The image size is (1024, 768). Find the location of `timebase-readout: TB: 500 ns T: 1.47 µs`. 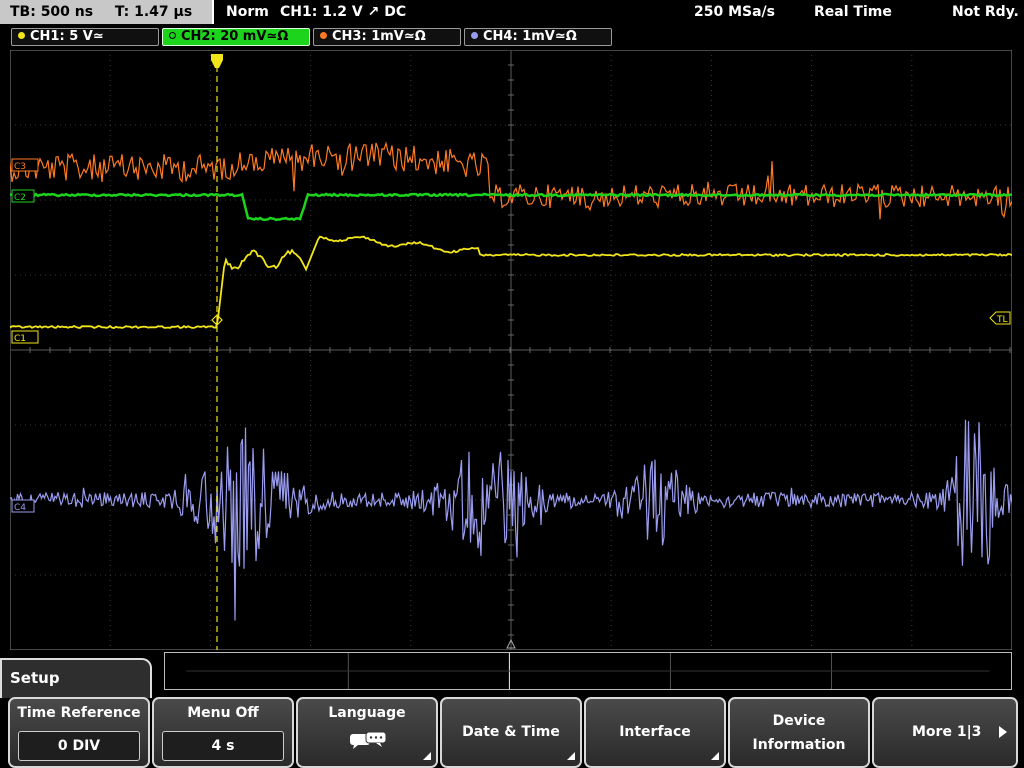

timebase-readout: TB: 500 ns T: 1.47 µs is located at coordinates (107, 12).